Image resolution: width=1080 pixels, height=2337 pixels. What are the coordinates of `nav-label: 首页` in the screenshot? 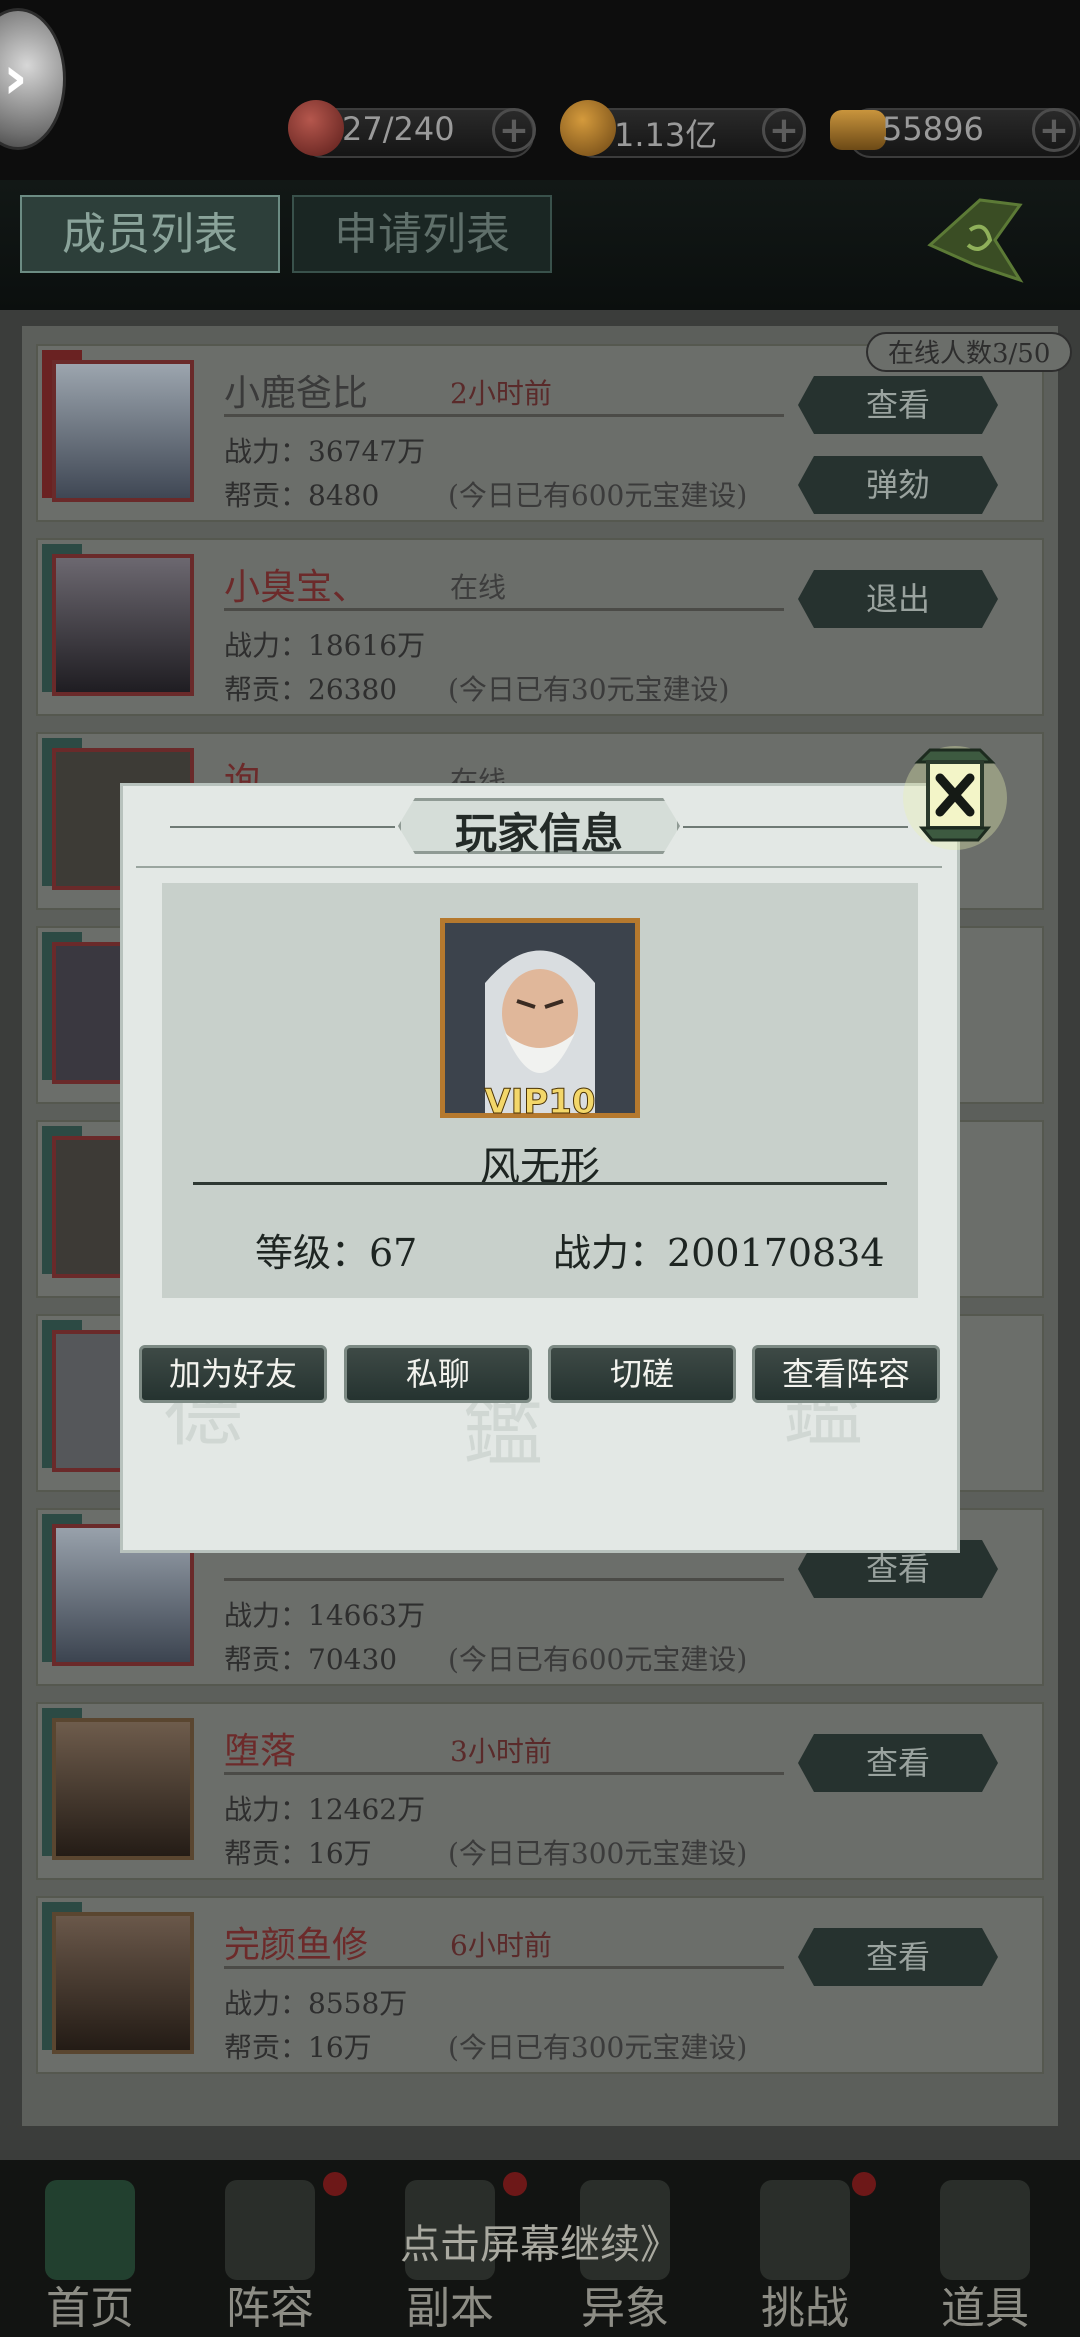 It's located at (90, 2308).